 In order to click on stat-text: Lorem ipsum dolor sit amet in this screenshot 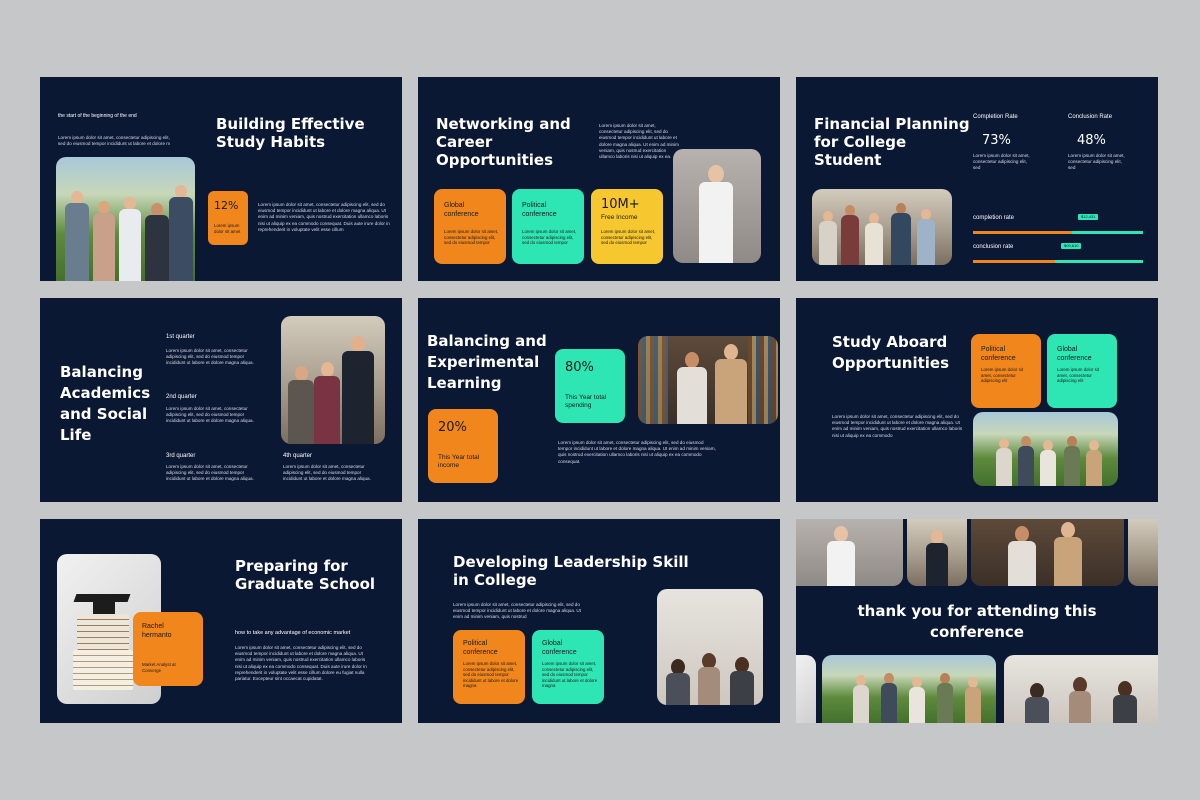, I will do `click(227, 228)`.